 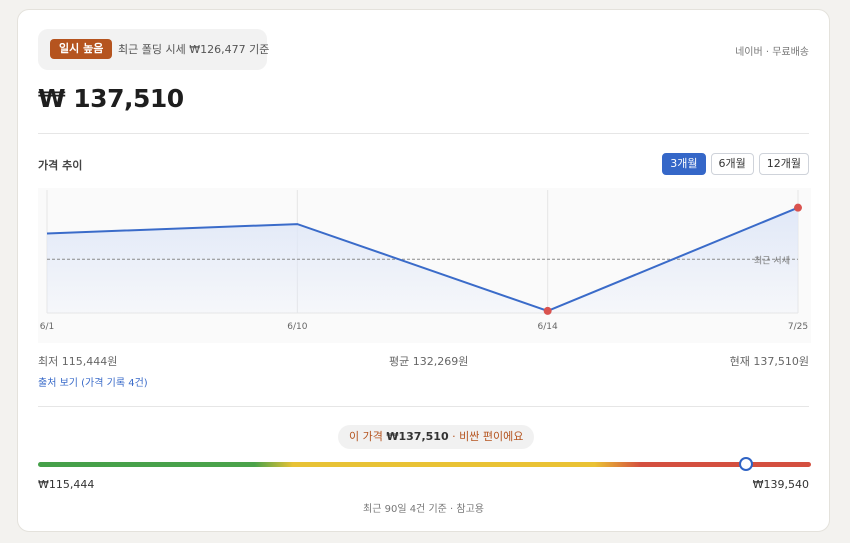 What do you see at coordinates (732, 164) in the screenshot?
I see `period-button-6m: 6개월` at bounding box center [732, 164].